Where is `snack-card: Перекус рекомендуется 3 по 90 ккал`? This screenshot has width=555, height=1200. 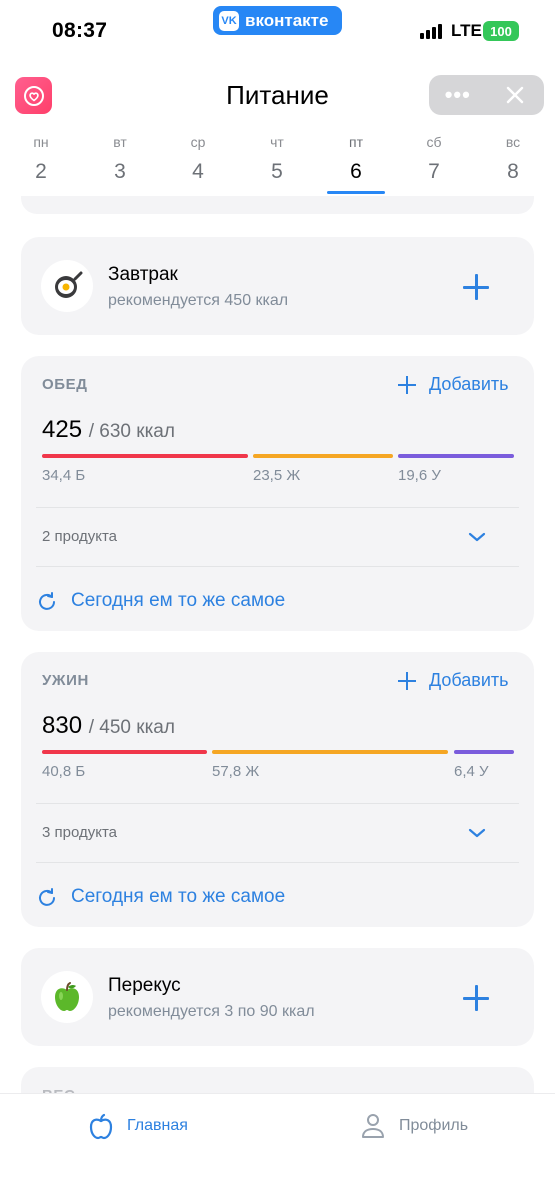 snack-card: Перекус рекомендуется 3 по 90 ккал is located at coordinates (277, 997).